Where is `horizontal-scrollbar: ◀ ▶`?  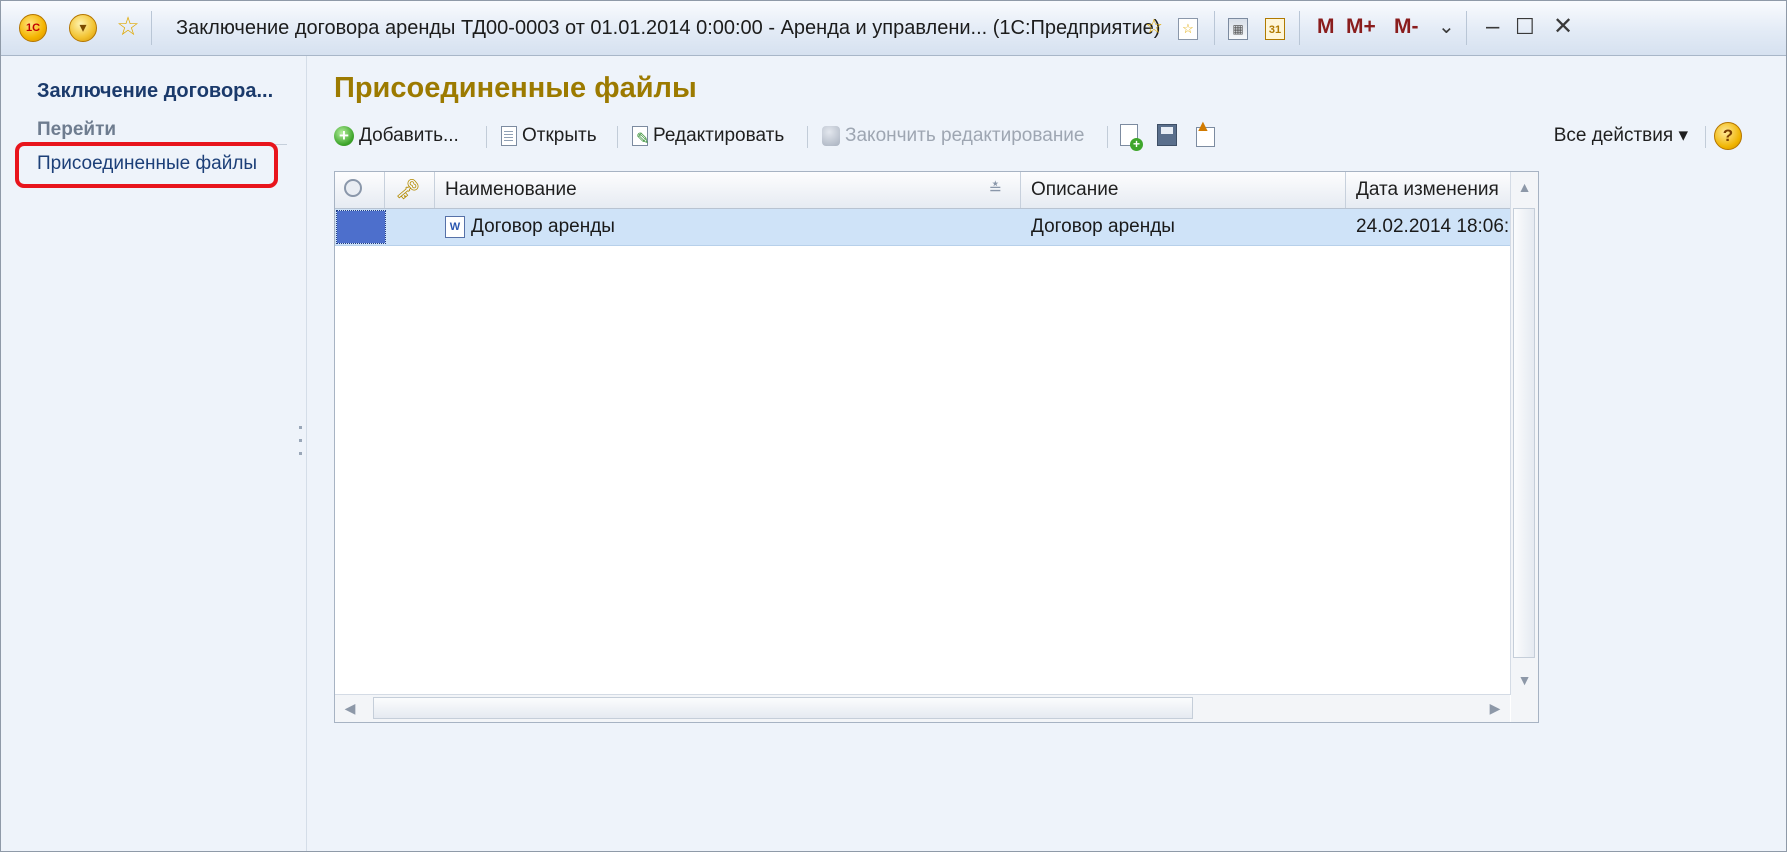
horizontal-scrollbar: ◀ ▶ is located at coordinates (922, 708).